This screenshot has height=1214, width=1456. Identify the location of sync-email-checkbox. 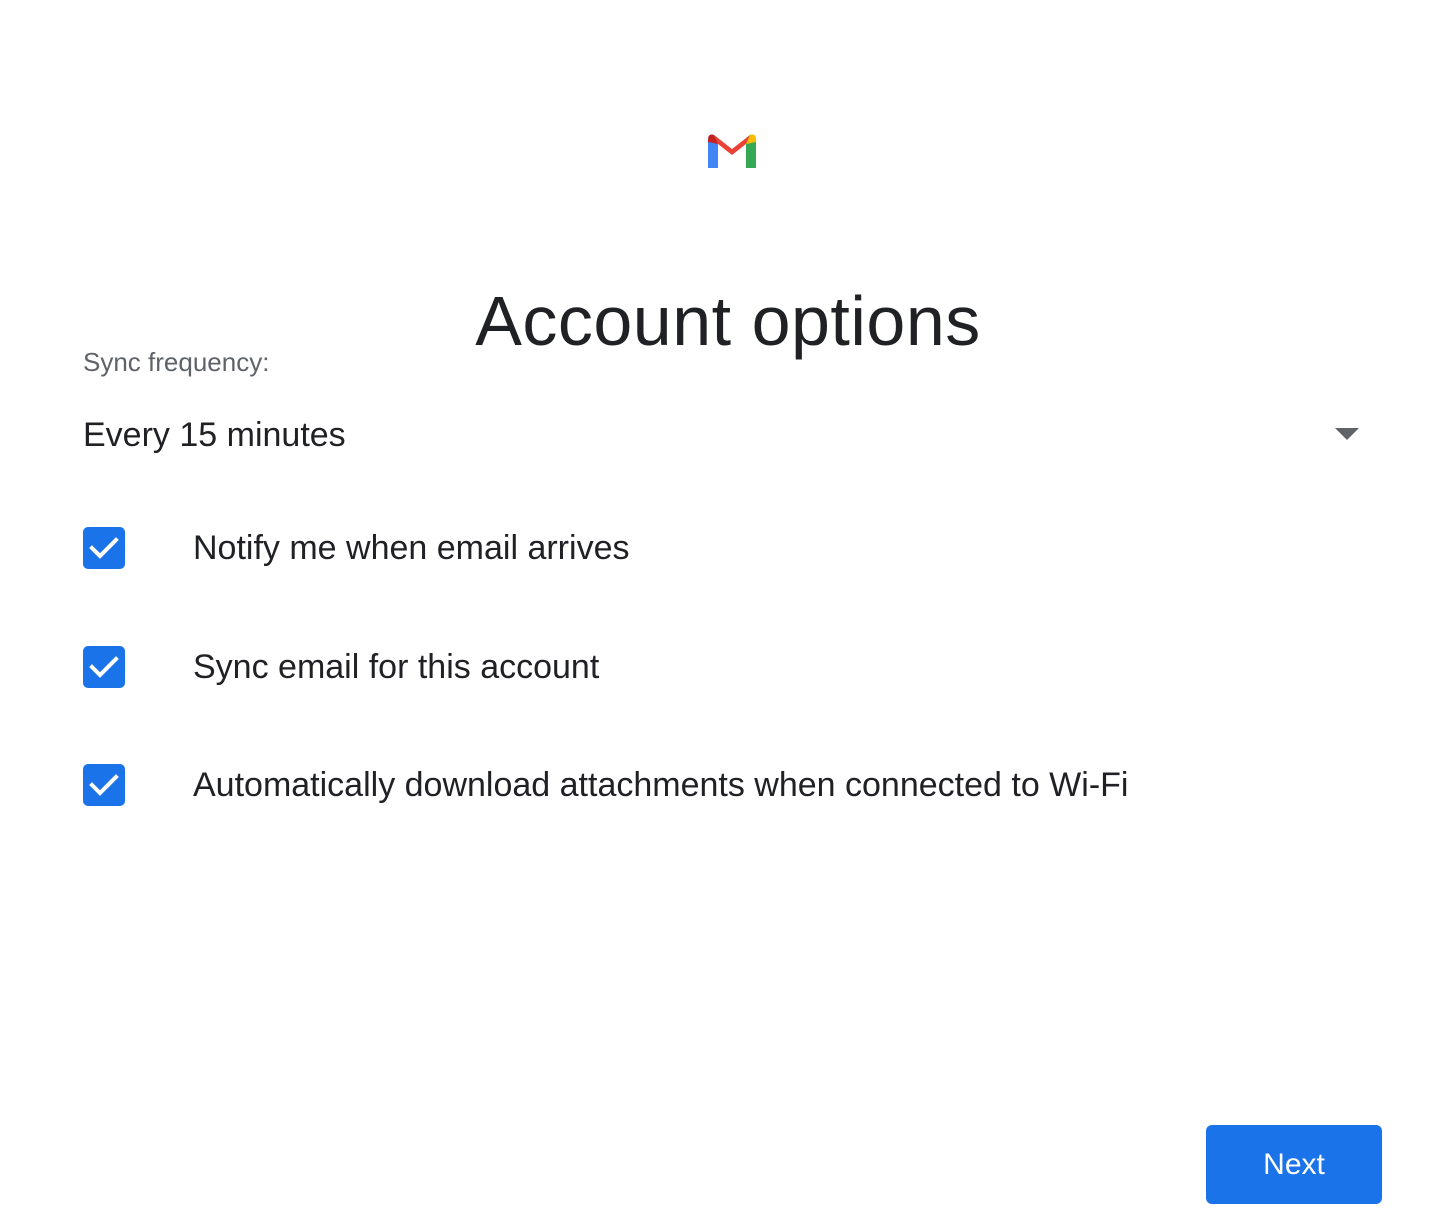
(104, 667).